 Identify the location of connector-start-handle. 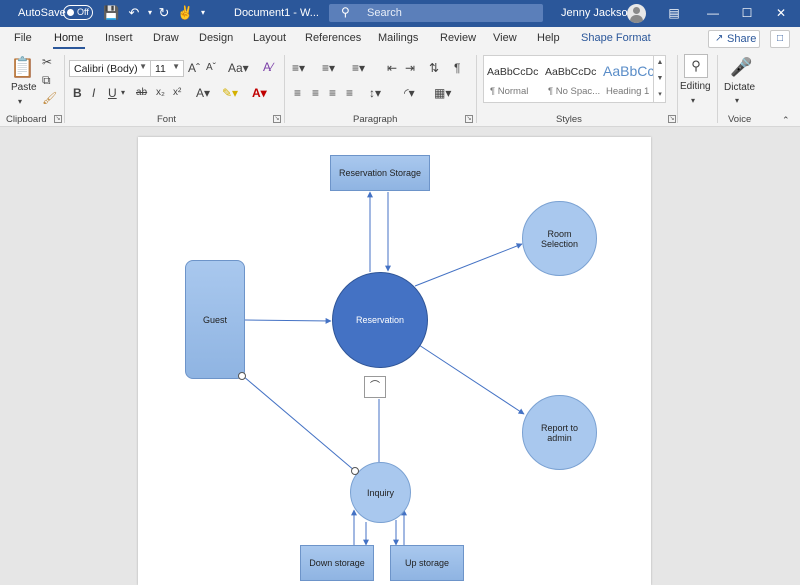
(242, 376).